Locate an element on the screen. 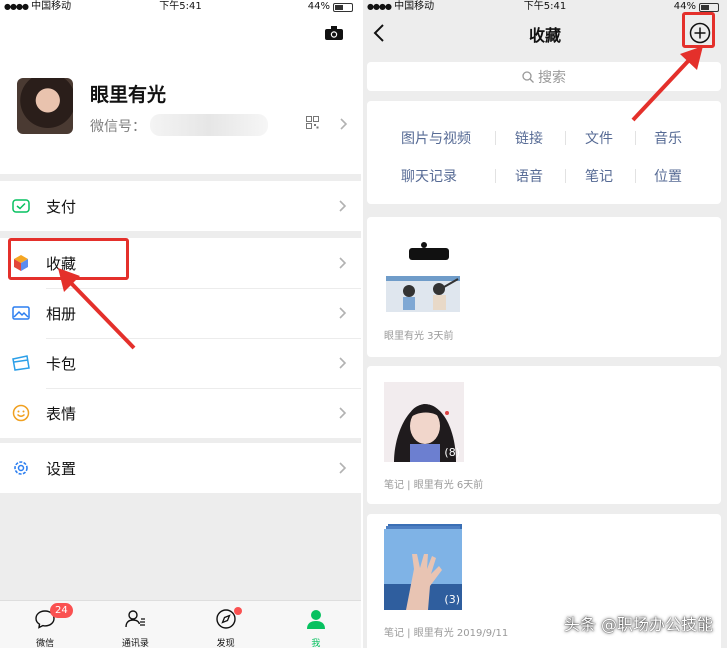 This screenshot has height=648, width=727. category-links: 链接 is located at coordinates (529, 138).